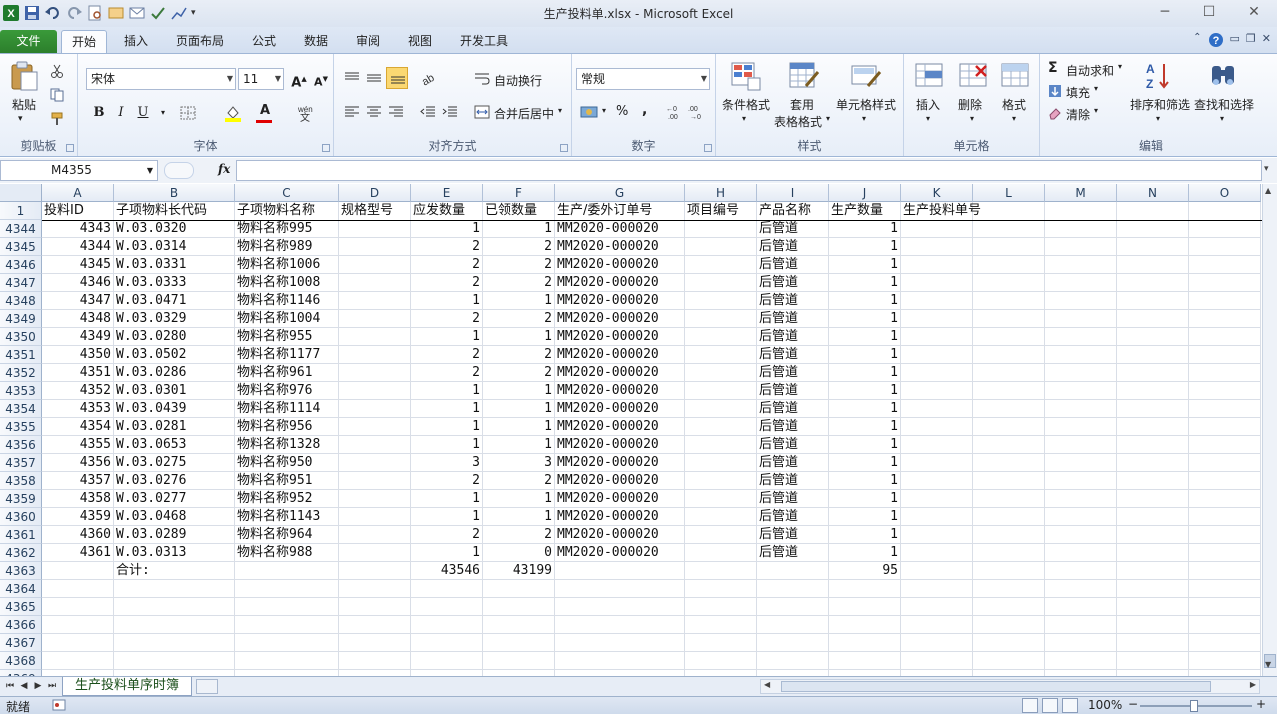 The height and width of the screenshot is (714, 1277). Describe the element at coordinates (482, 79) in the screenshot. I see `wrap-text-icon` at that location.